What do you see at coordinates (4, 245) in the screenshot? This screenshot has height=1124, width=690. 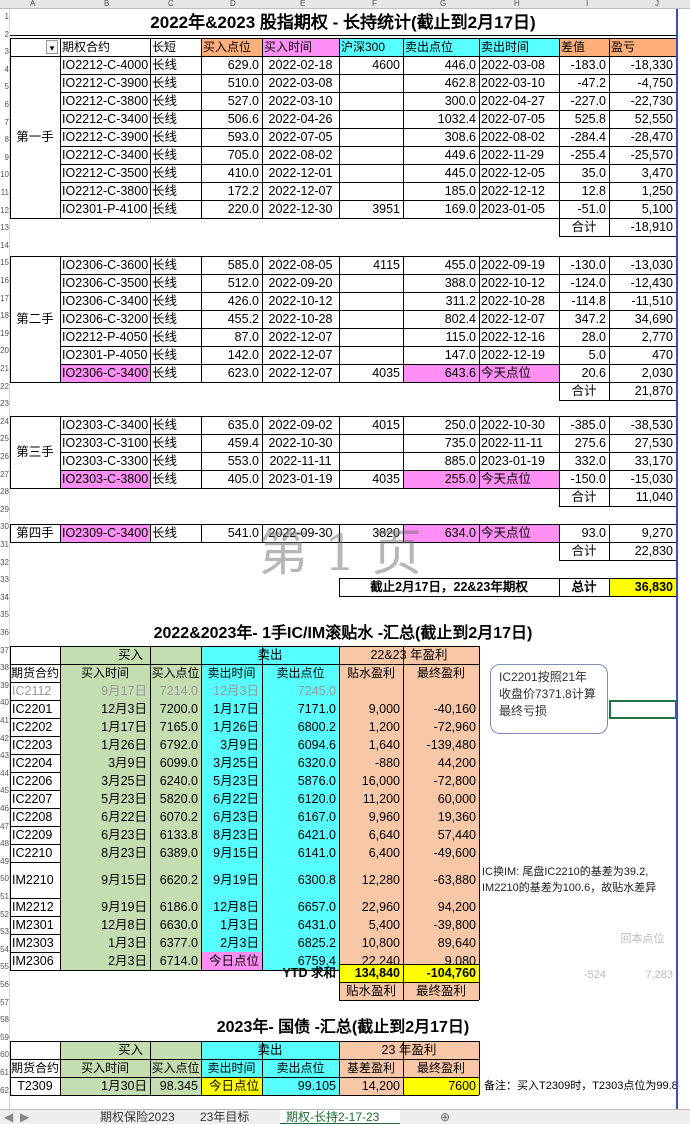 I see `row-number: 14` at bounding box center [4, 245].